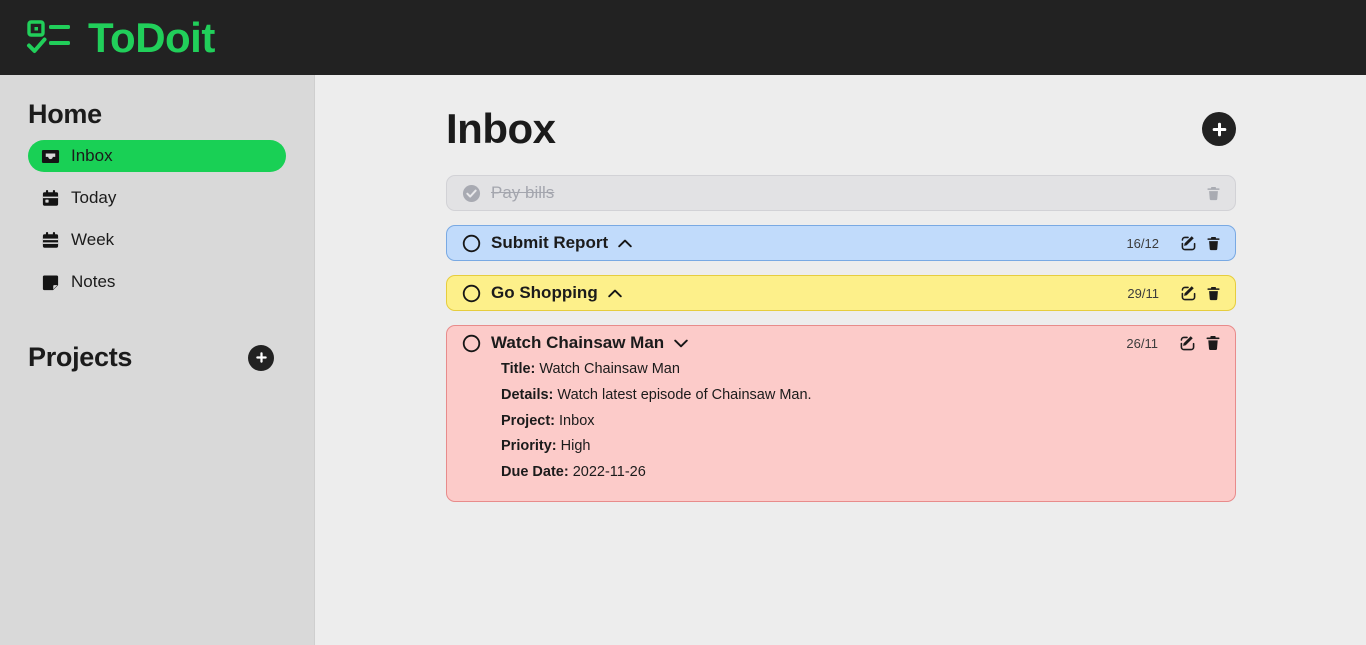  Describe the element at coordinates (1142, 243) in the screenshot. I see `task-due-date: 16/12` at that location.